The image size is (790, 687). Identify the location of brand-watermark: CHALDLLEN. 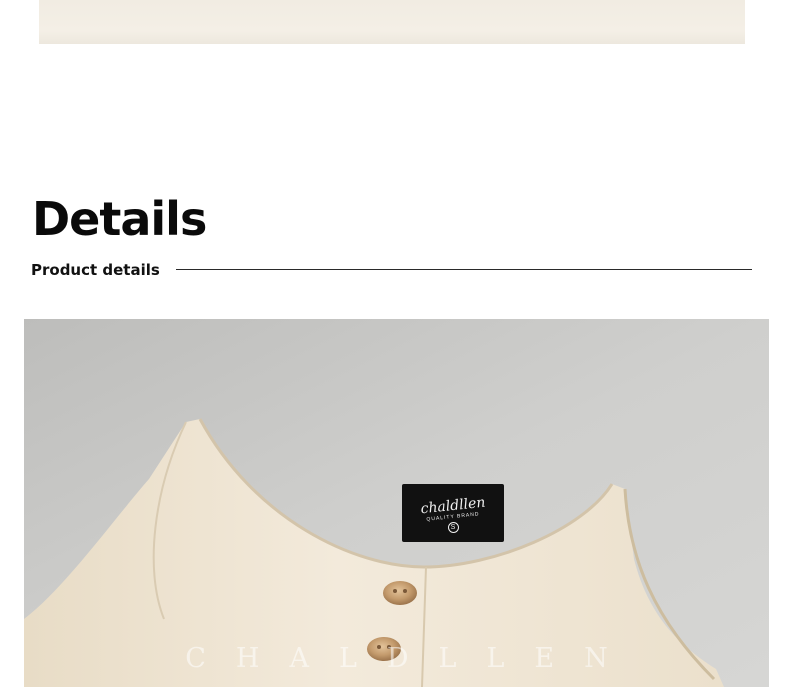
(411, 658).